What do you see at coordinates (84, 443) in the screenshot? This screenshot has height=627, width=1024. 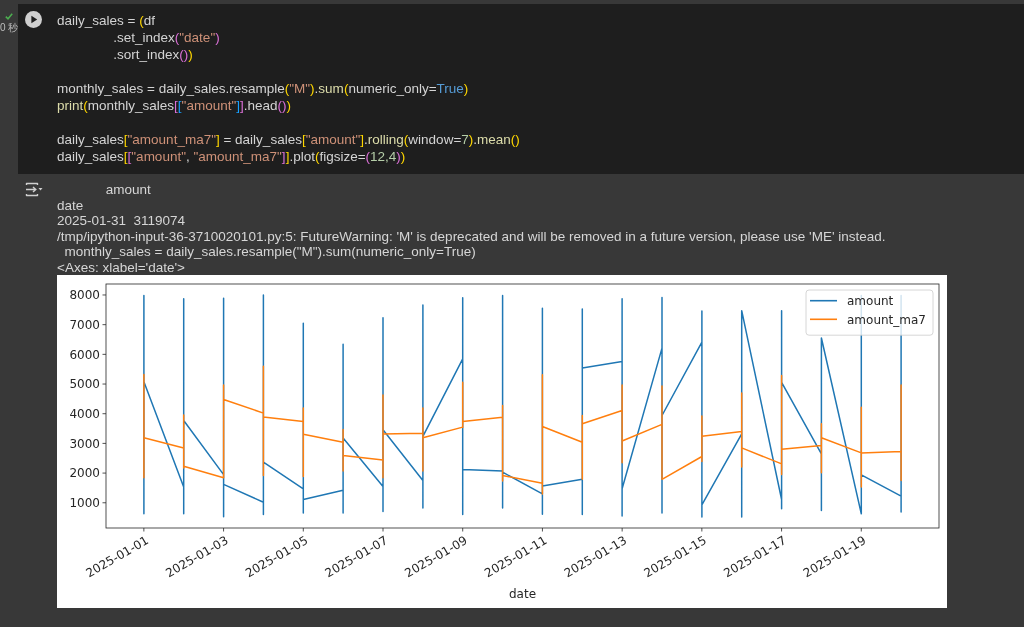 I see `y-tick-label: 3000` at bounding box center [84, 443].